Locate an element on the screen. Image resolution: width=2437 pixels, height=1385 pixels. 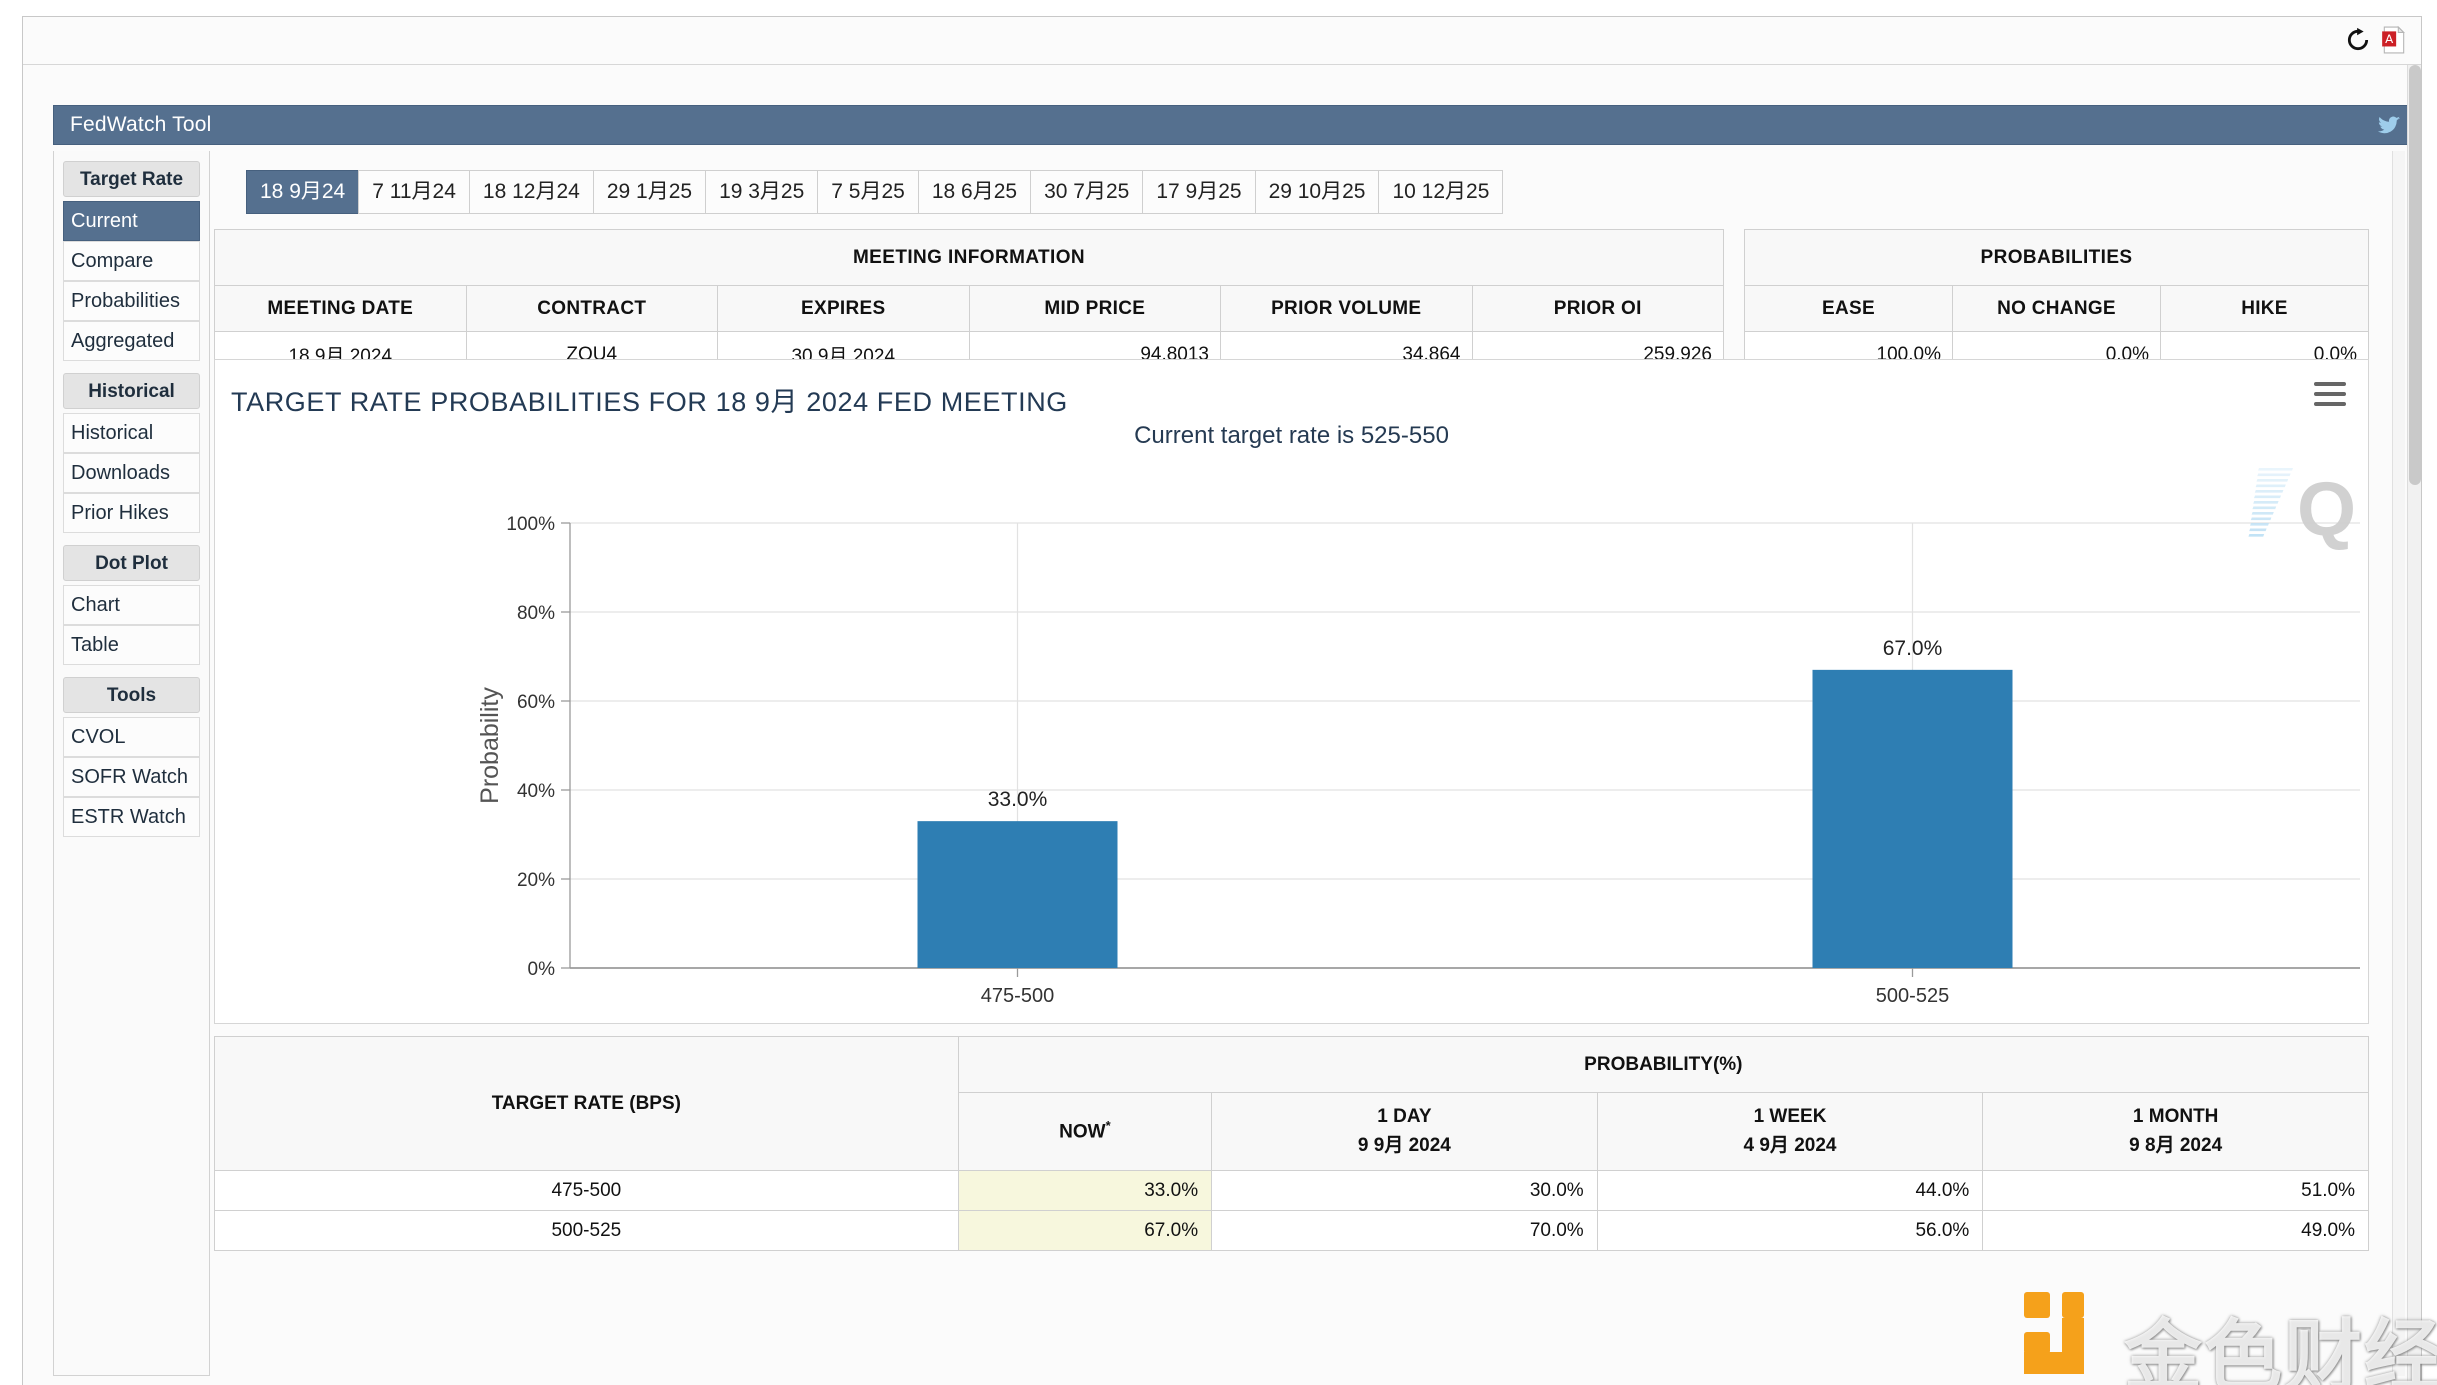
col-header-meeting-date: MEETING DATE is located at coordinates (340, 308).